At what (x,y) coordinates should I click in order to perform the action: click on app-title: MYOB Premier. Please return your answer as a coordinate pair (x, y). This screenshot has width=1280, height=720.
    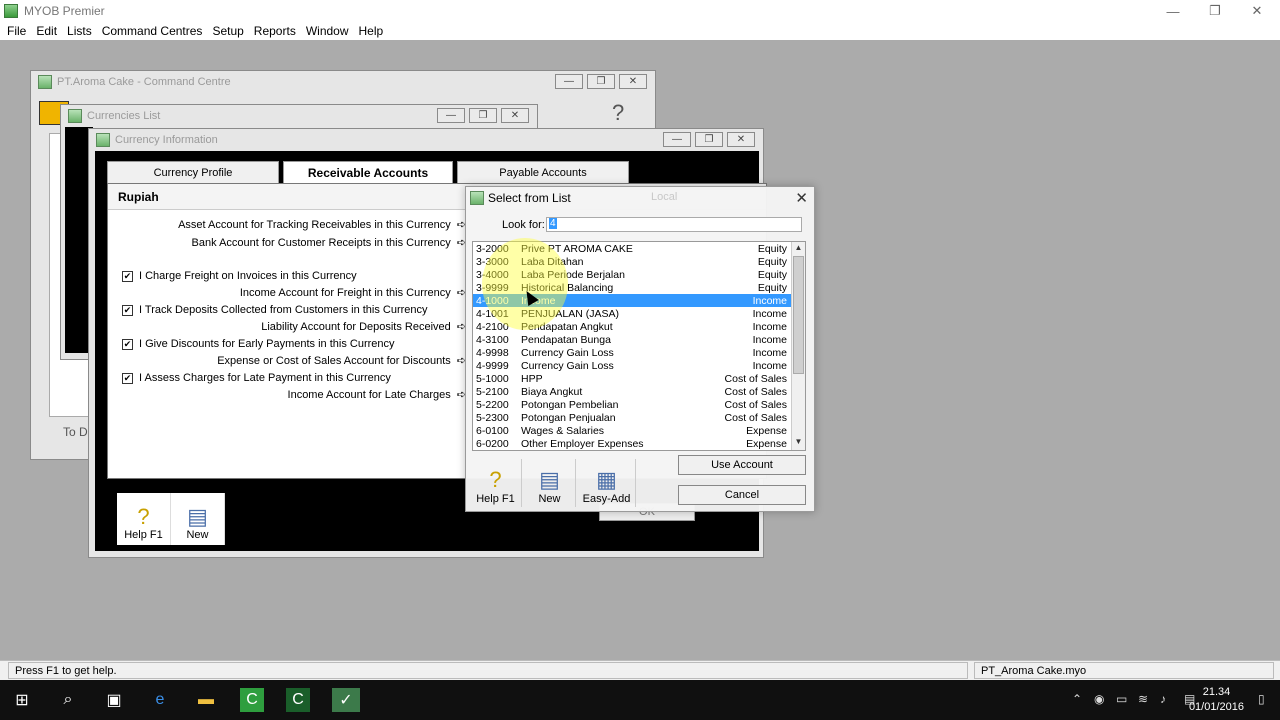
    Looking at the image, I should click on (64, 11).